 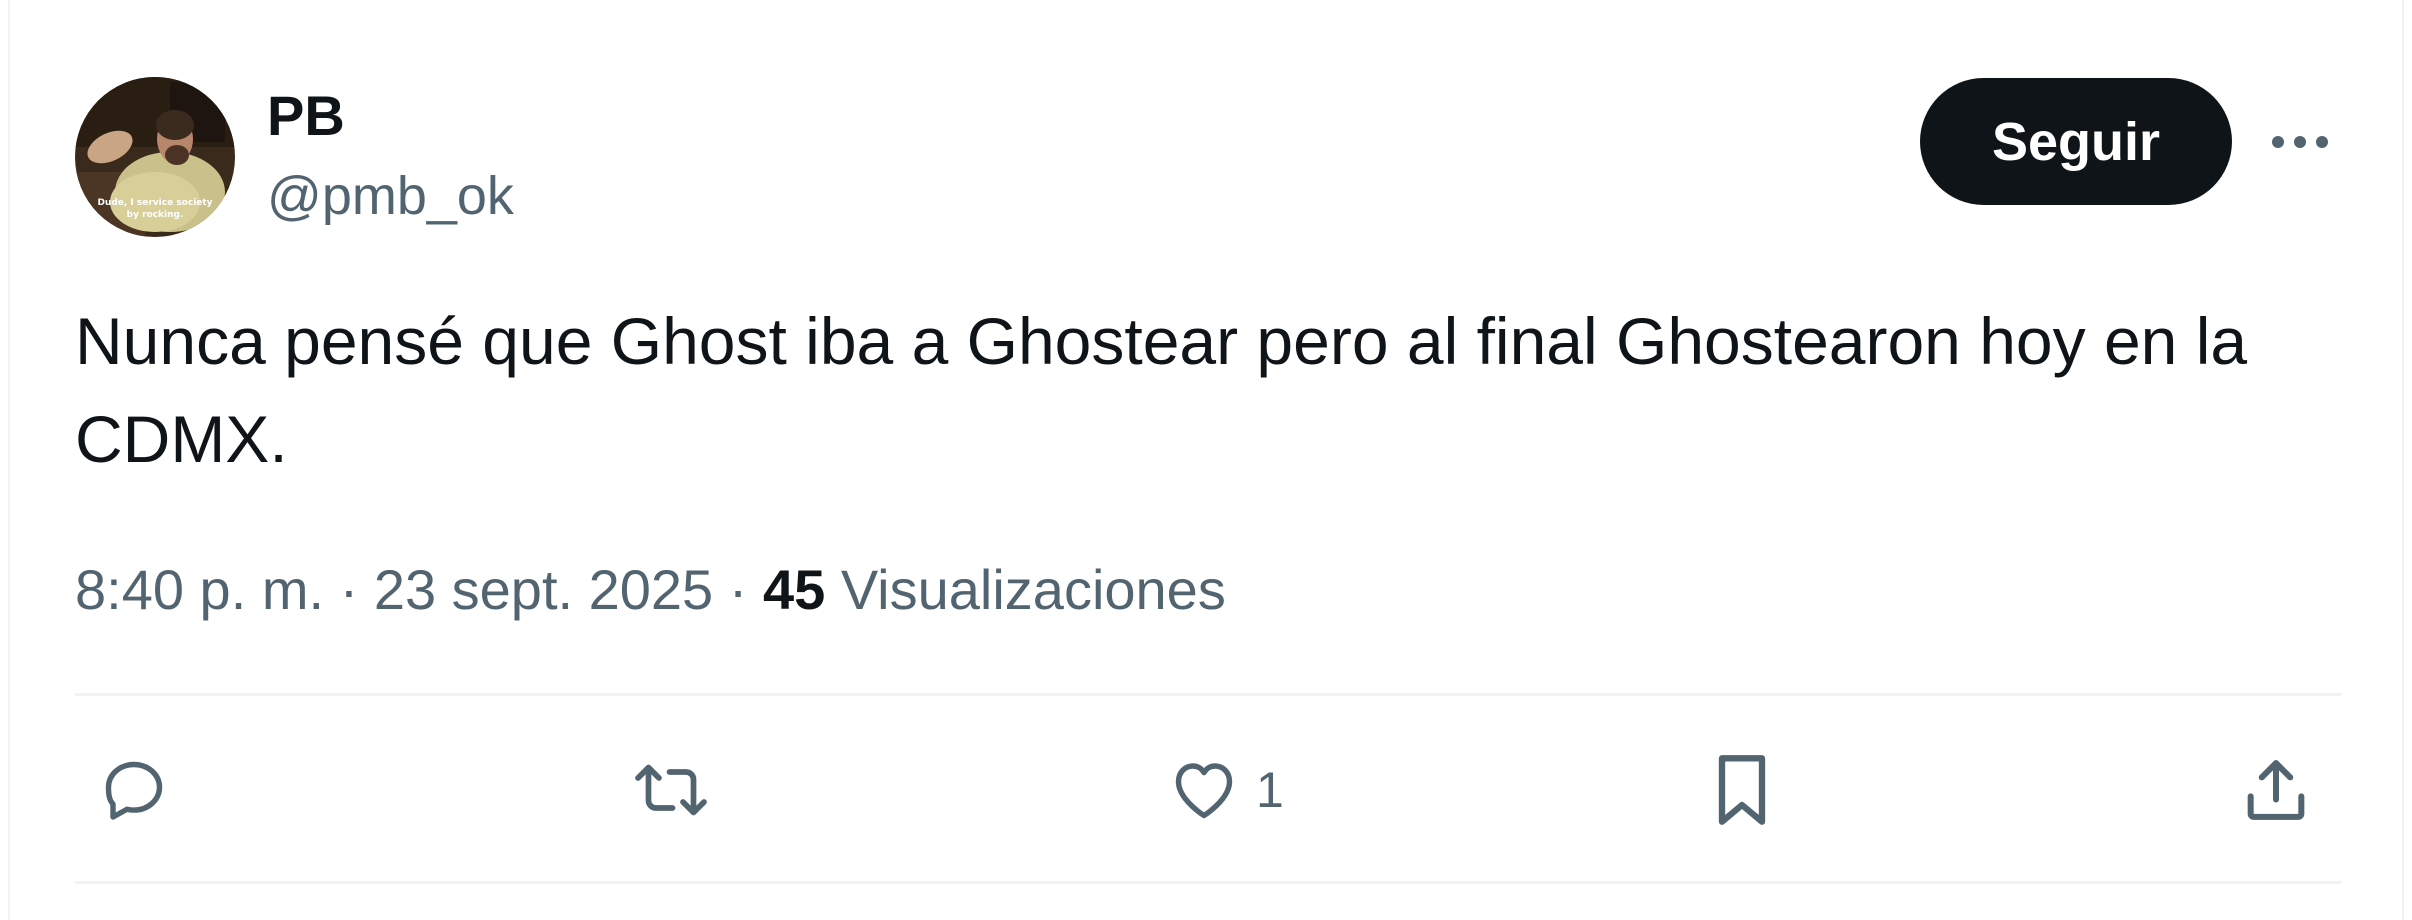 What do you see at coordinates (306, 116) in the screenshot?
I see `author-display-name: PB` at bounding box center [306, 116].